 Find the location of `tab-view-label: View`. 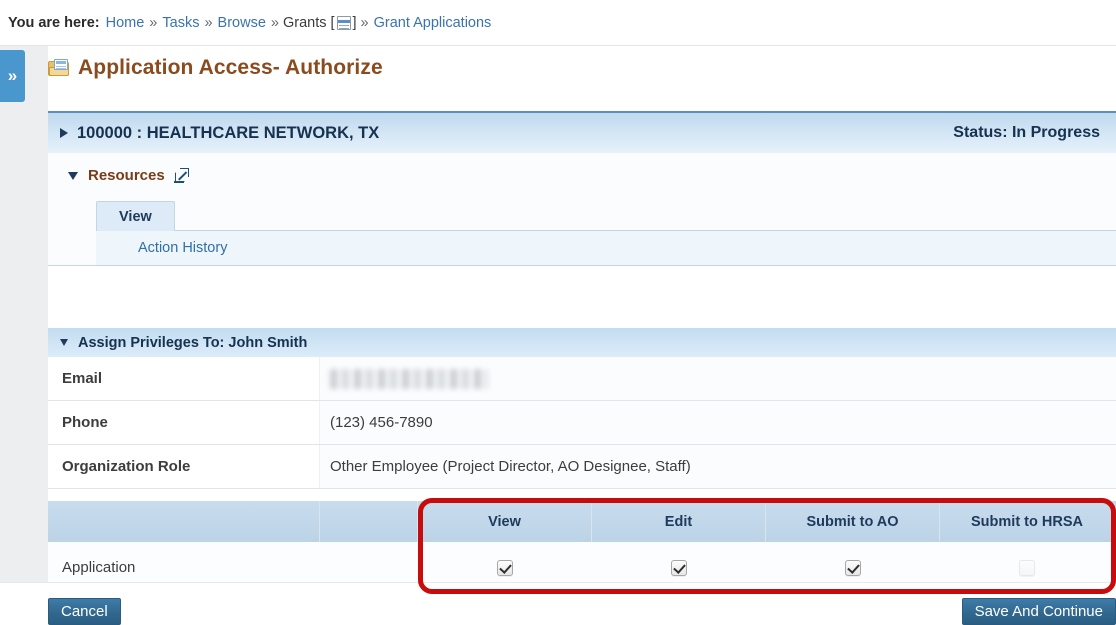

tab-view-label: View is located at coordinates (135, 217).